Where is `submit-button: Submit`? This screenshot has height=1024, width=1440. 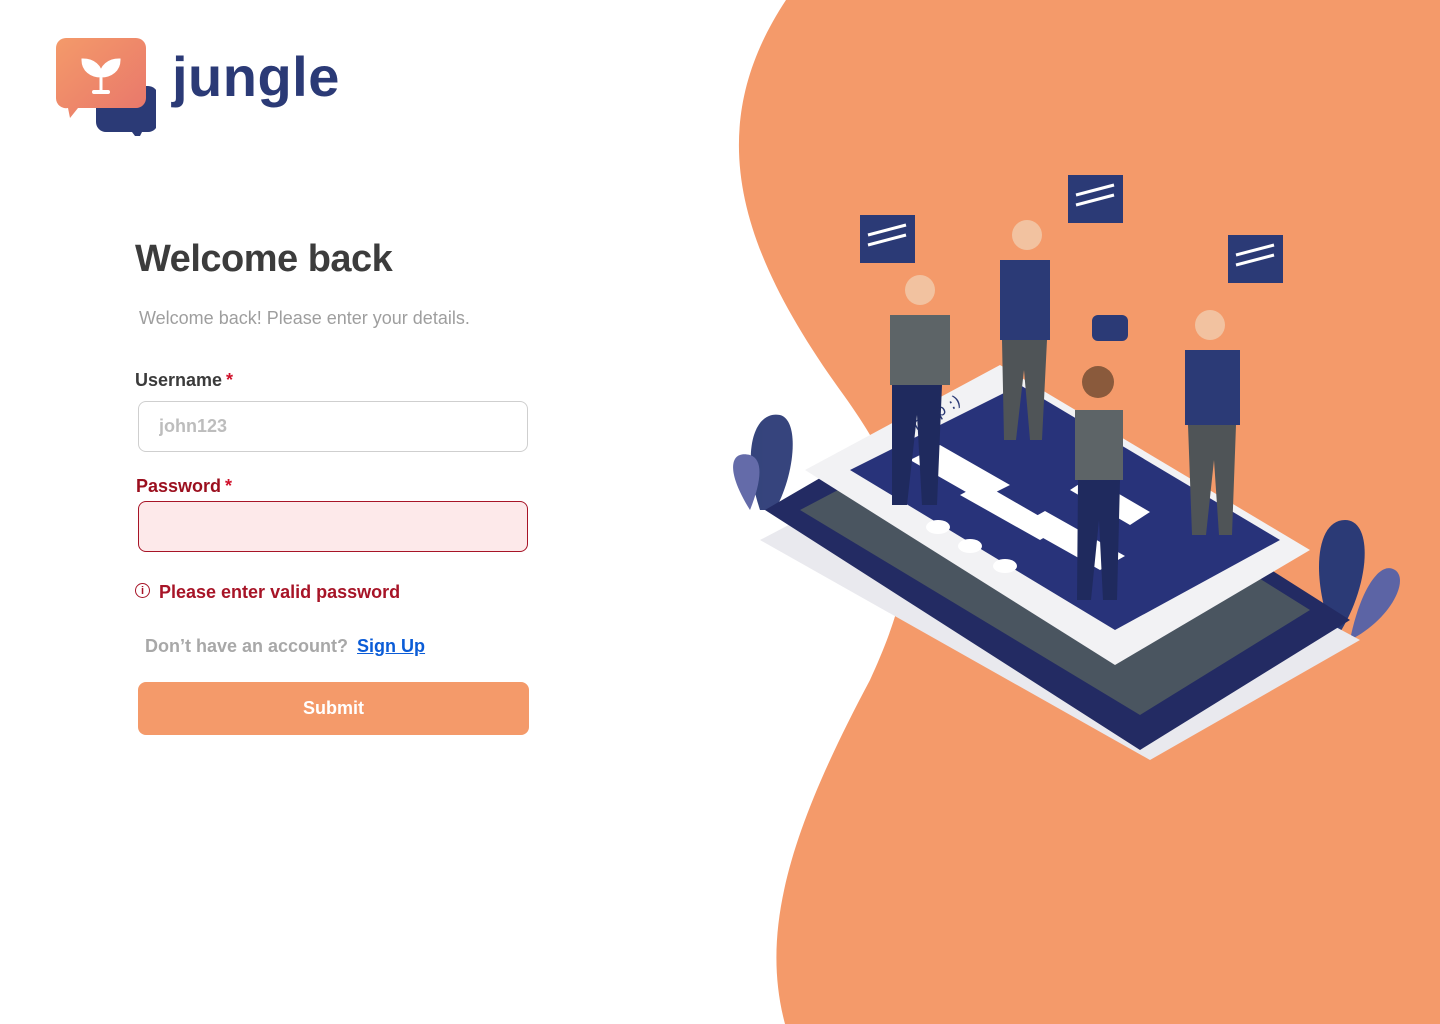 submit-button: Submit is located at coordinates (333, 708).